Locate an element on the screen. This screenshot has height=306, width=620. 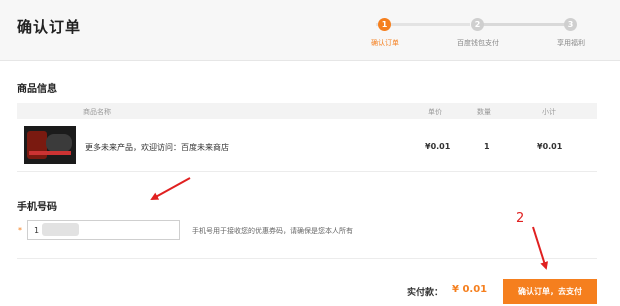
product-thumbnail is located at coordinates (50, 145).